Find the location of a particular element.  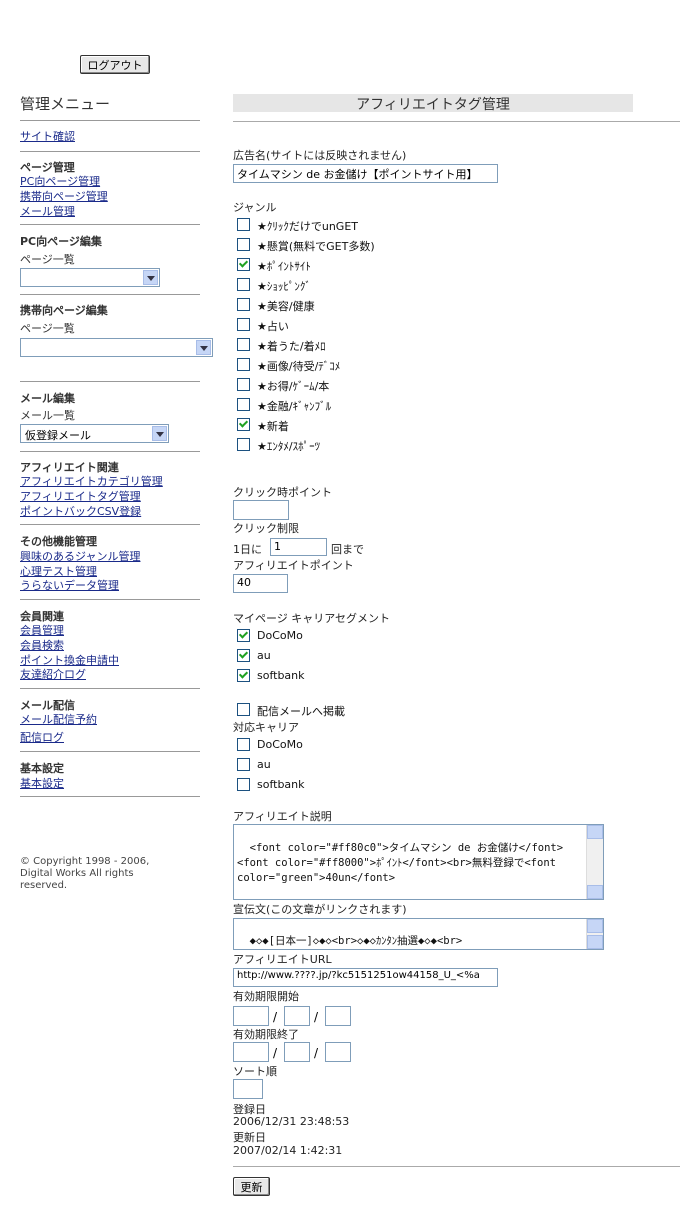

ad-name-input: タイムマシン de お金儲け【ポイントサイト用】 is located at coordinates (365, 173).